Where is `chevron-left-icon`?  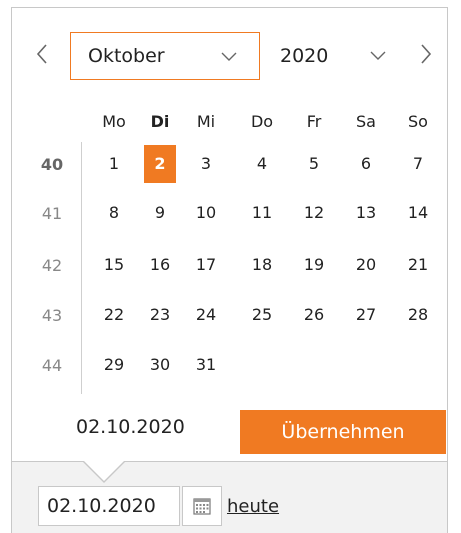
chevron-left-icon is located at coordinates (41, 54).